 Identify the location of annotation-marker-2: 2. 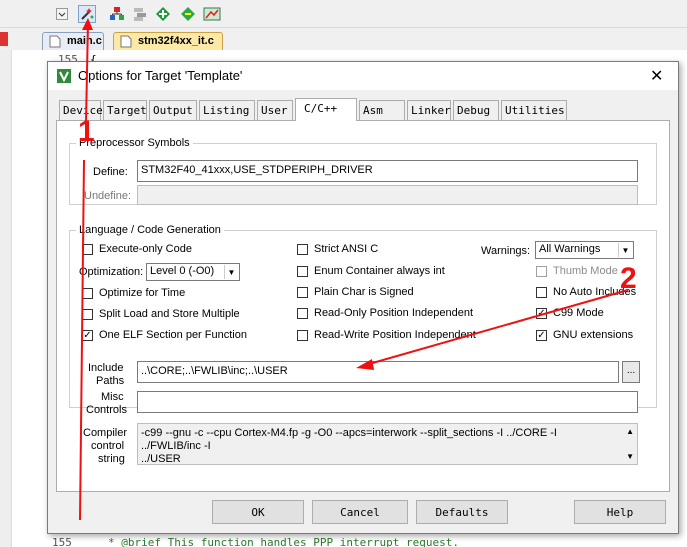
(628, 278).